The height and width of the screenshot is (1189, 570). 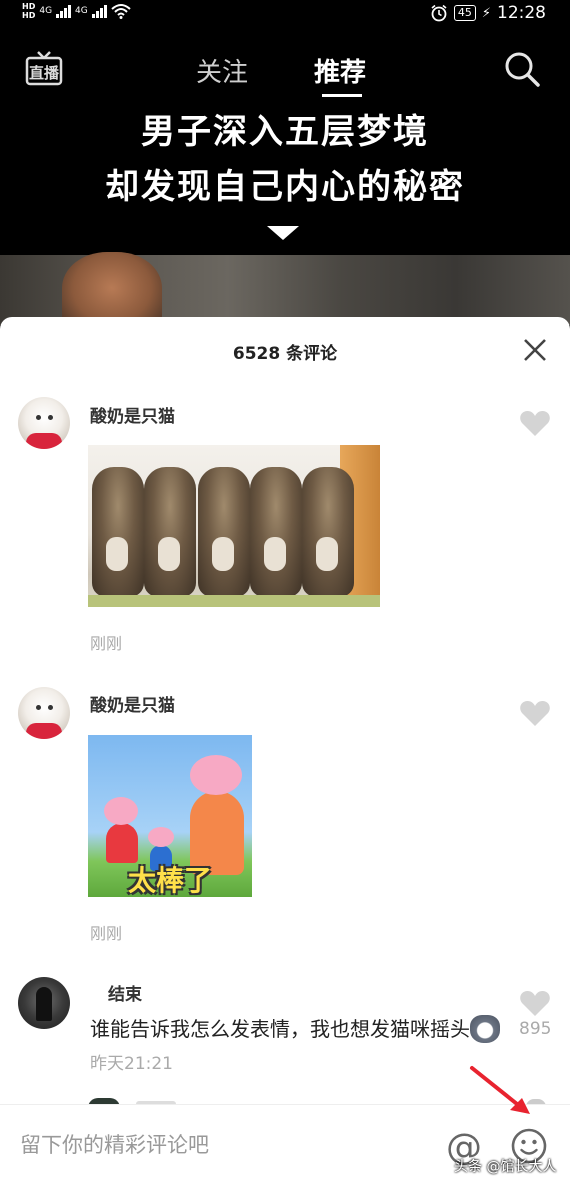 I want to click on clock: 12:28, so click(x=521, y=13).